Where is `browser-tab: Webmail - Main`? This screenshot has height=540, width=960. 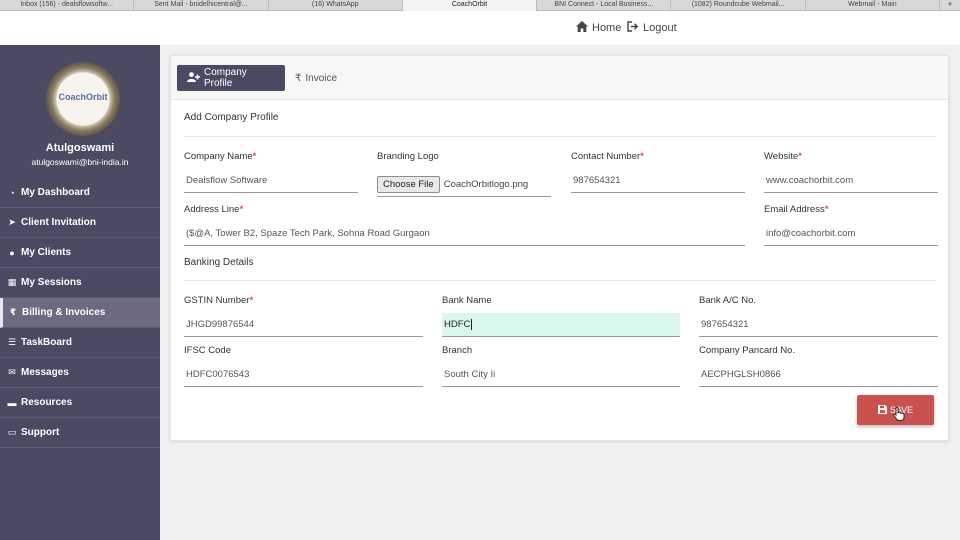
browser-tab: Webmail - Main is located at coordinates (873, 5).